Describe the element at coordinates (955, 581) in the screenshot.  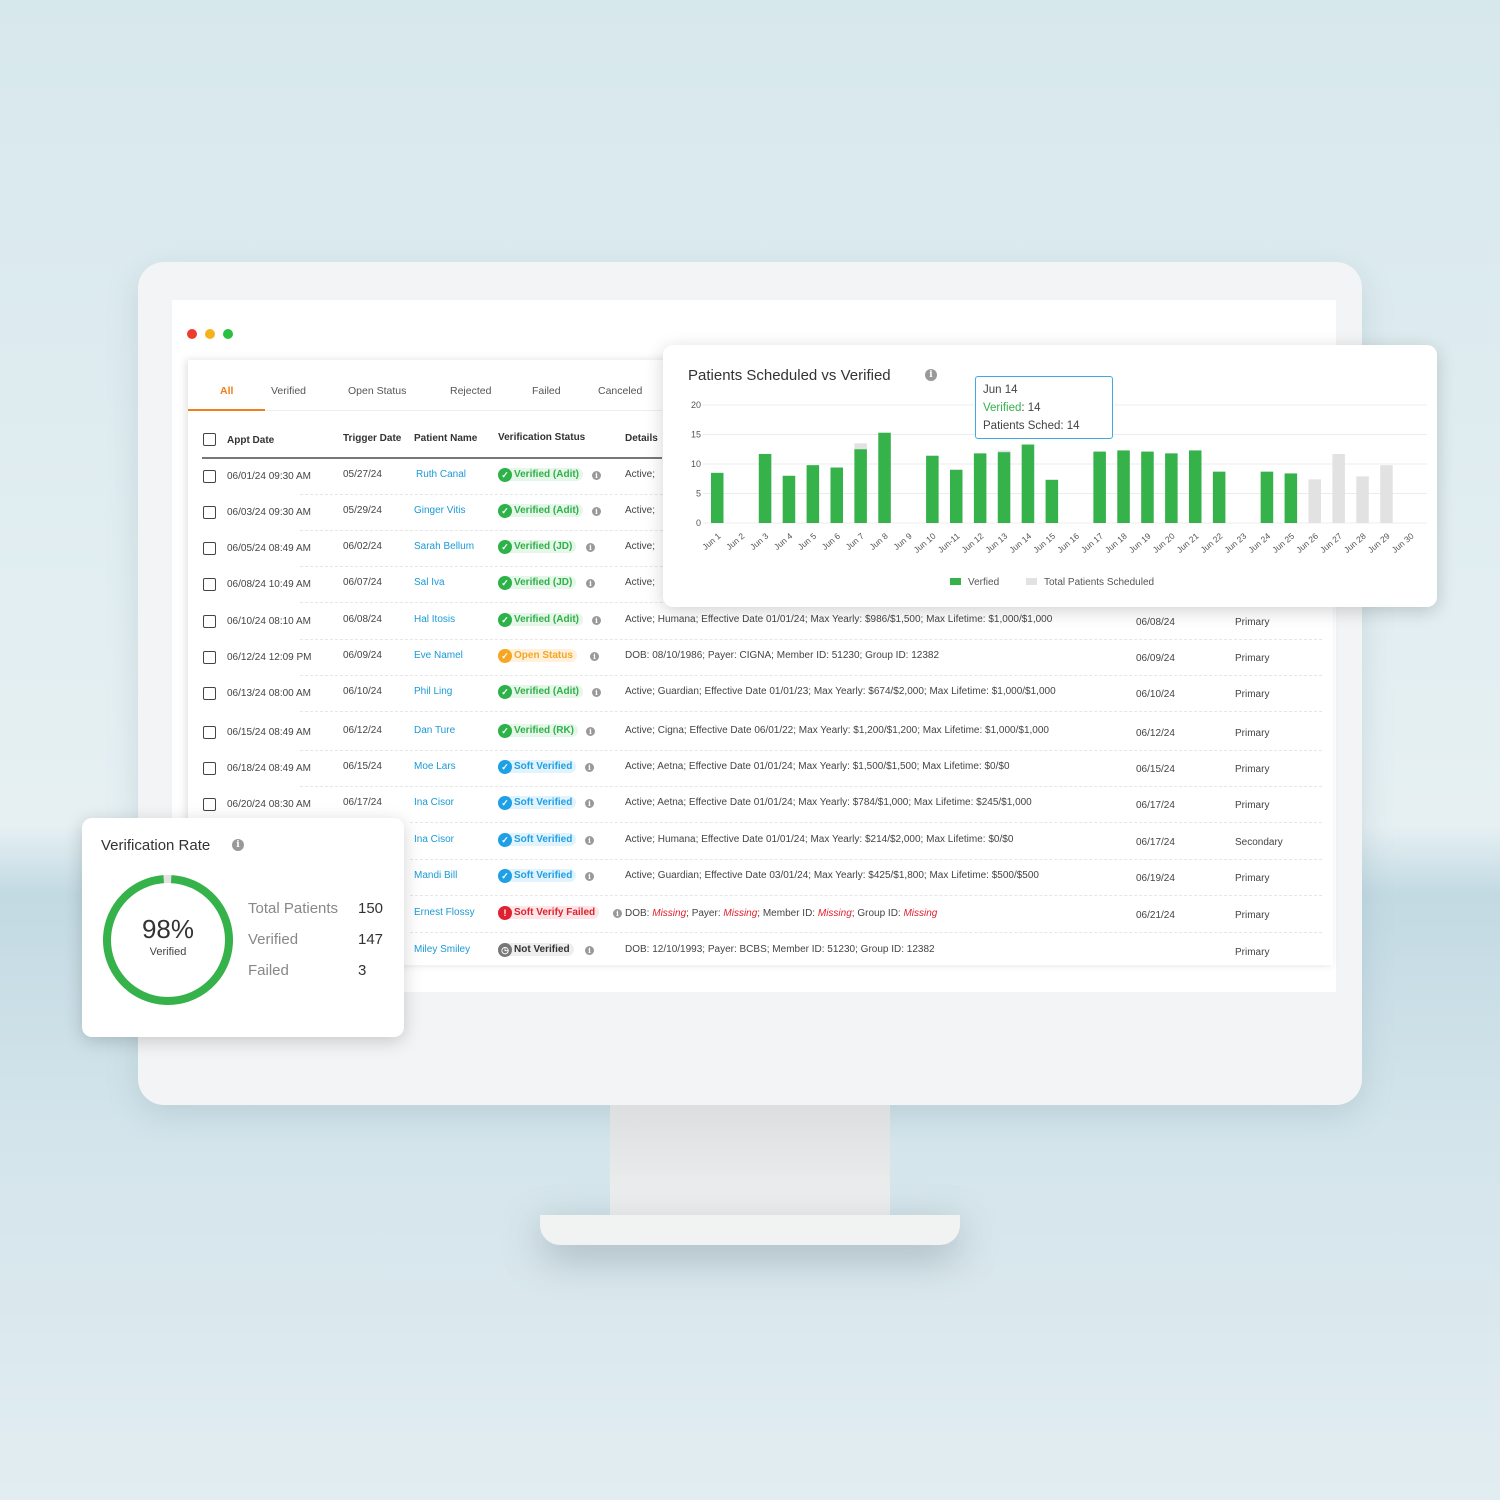
I see `legend-verified-swatch` at that location.